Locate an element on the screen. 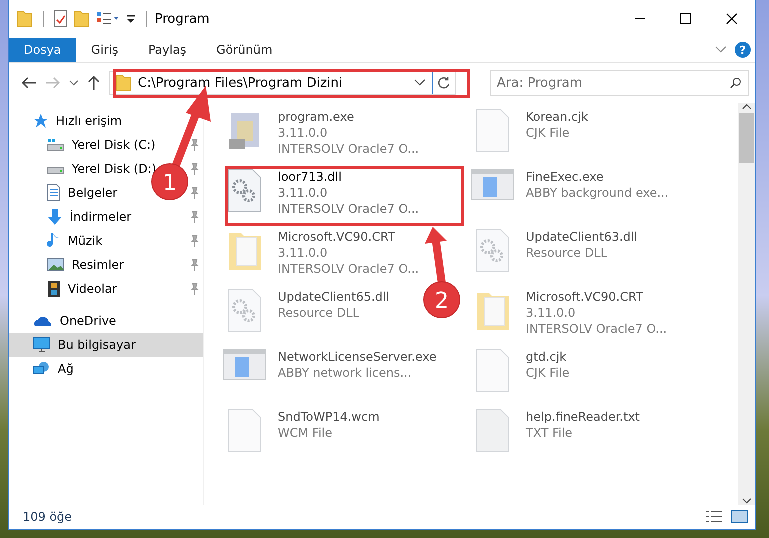 Image resolution: width=769 pixels, height=538 pixels. picture-icon is located at coordinates (56, 265).